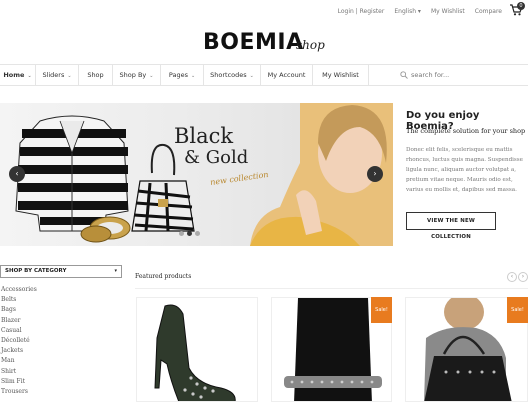 The width and height of the screenshot is (528, 402). What do you see at coordinates (466, 75) in the screenshot?
I see `search-input` at bounding box center [466, 75].